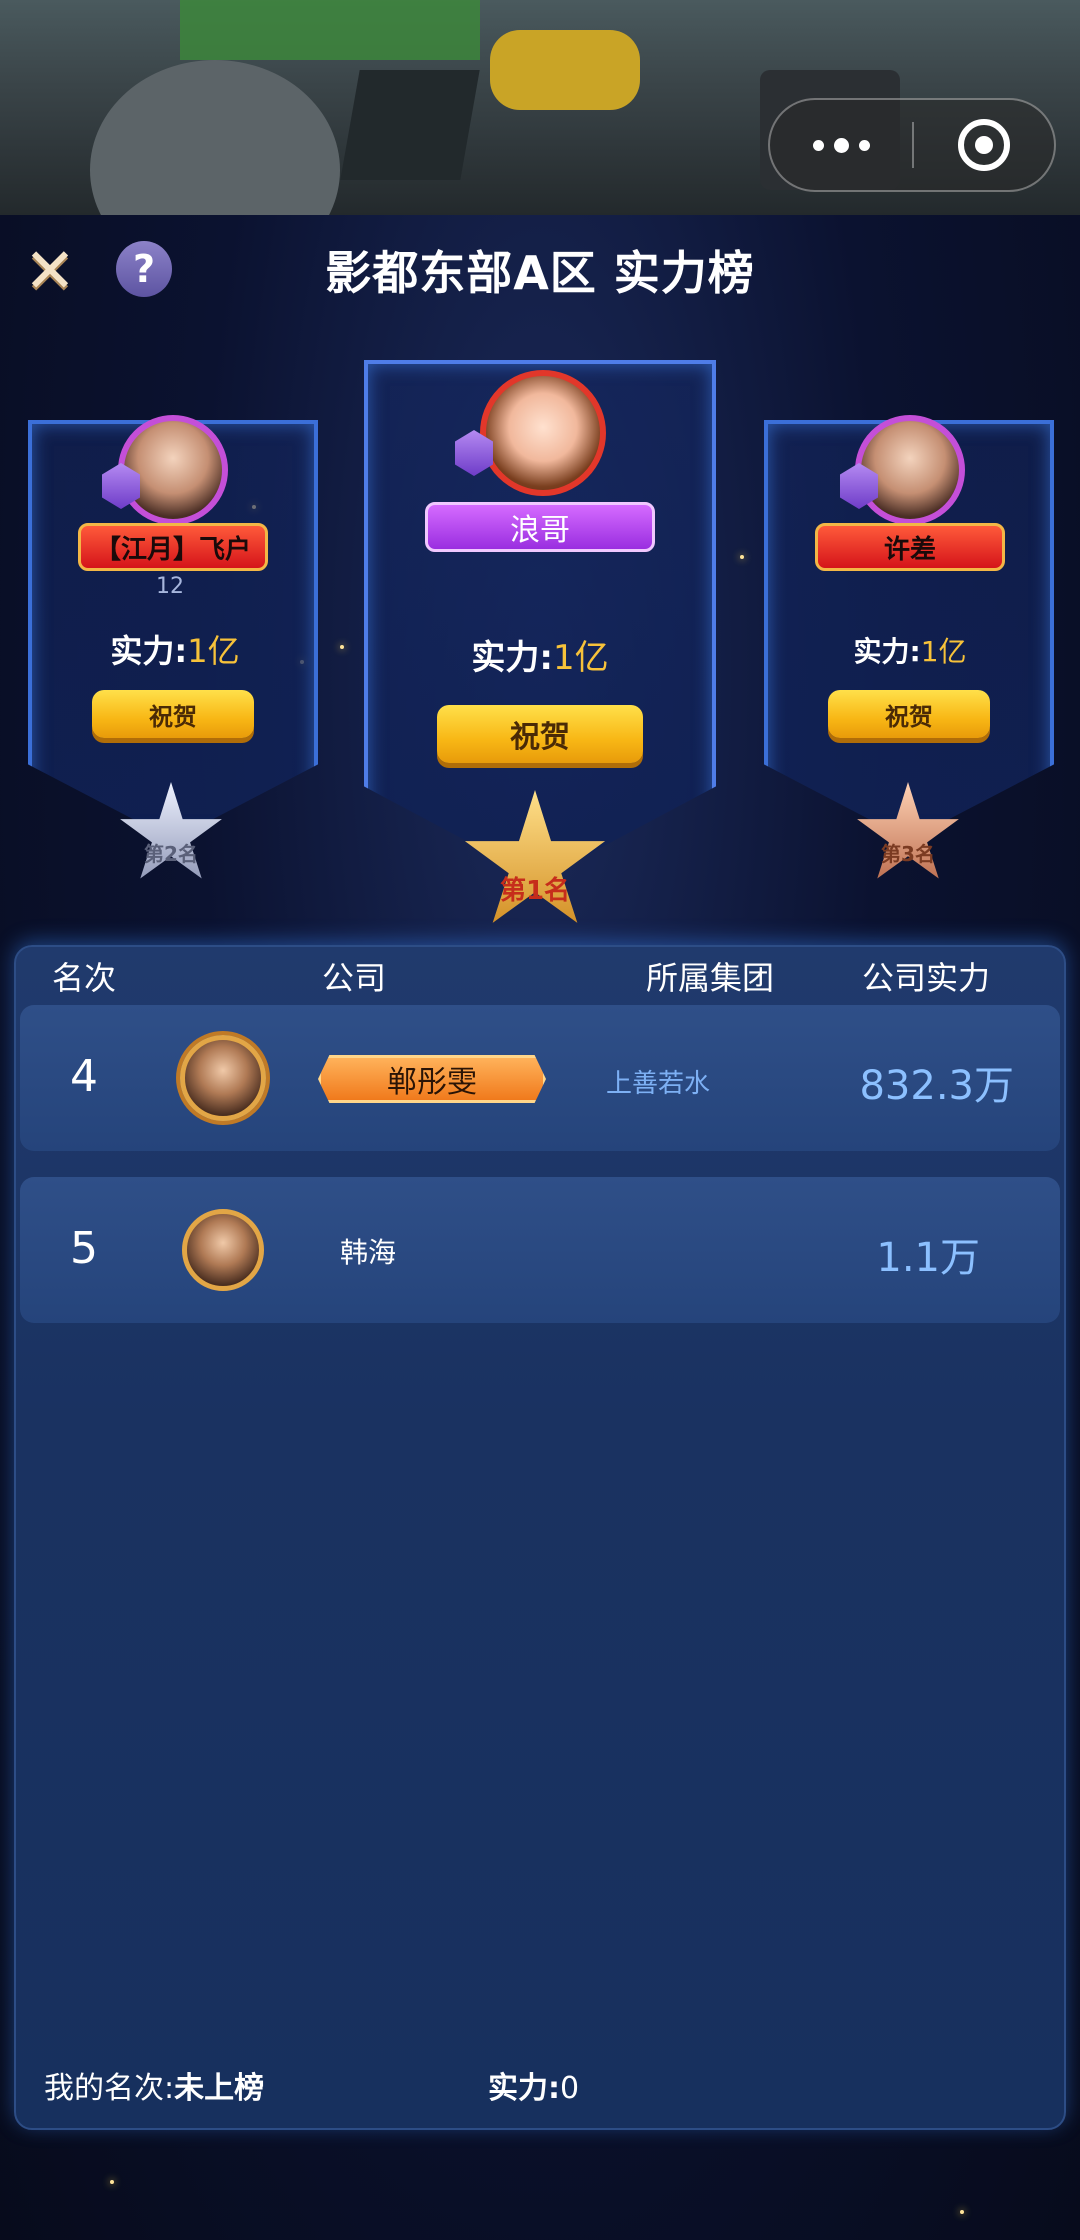  What do you see at coordinates (540, 1250) in the screenshot?
I see `table-row: 5 韩海 1.1万` at bounding box center [540, 1250].